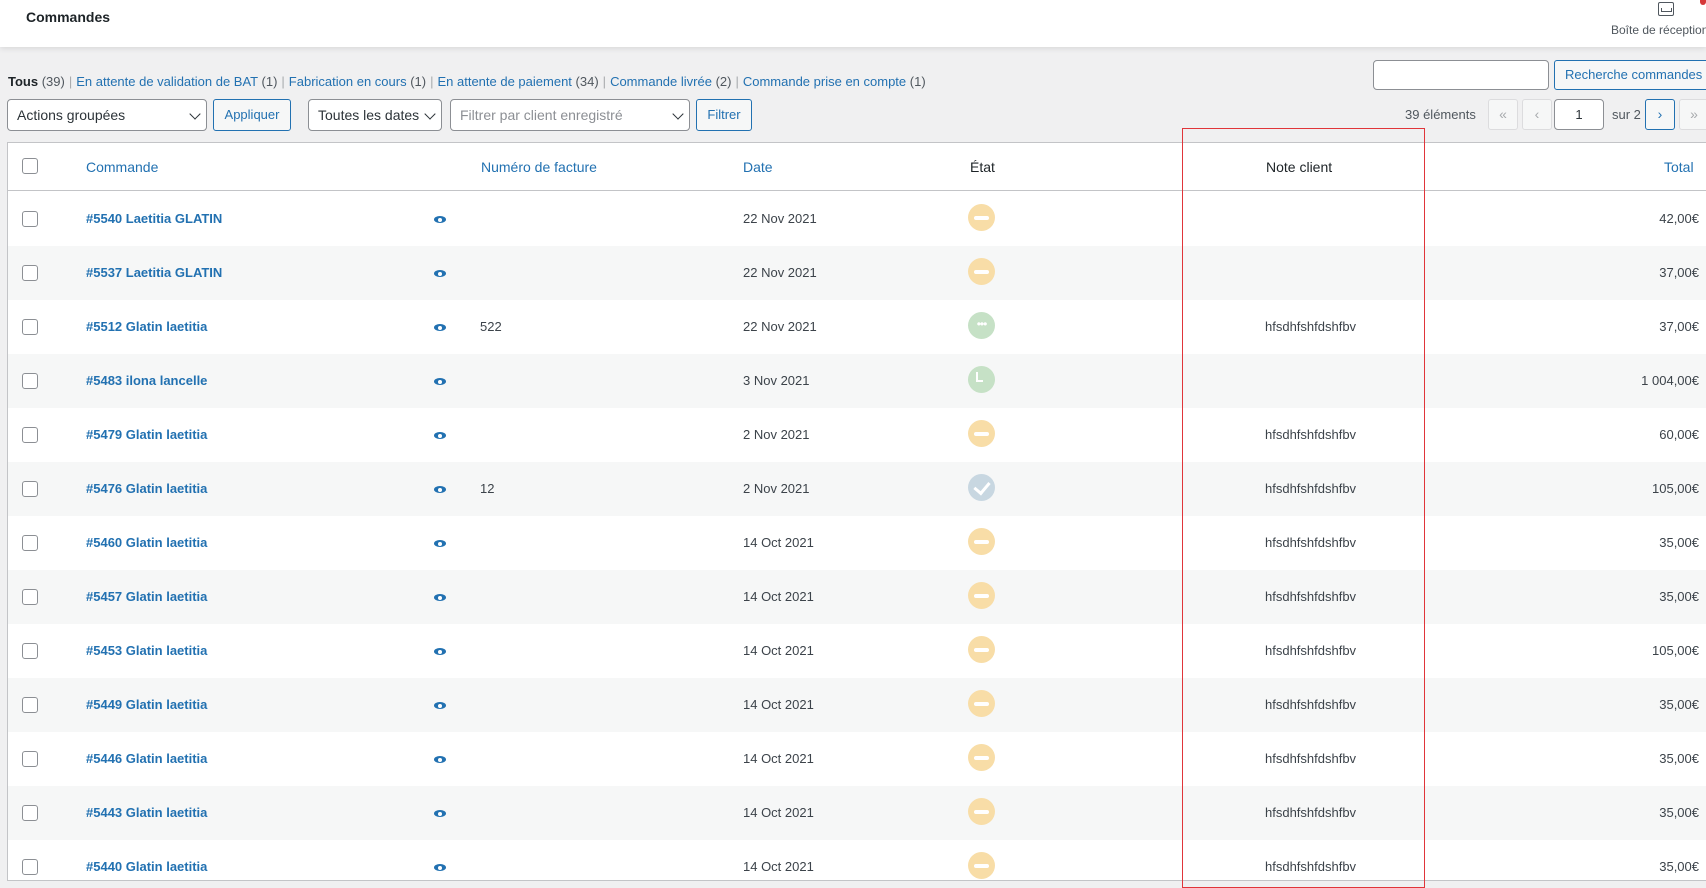 The height and width of the screenshot is (888, 1706). What do you see at coordinates (146, 758) in the screenshot?
I see `order-link: #5446 Glatin laetitia` at bounding box center [146, 758].